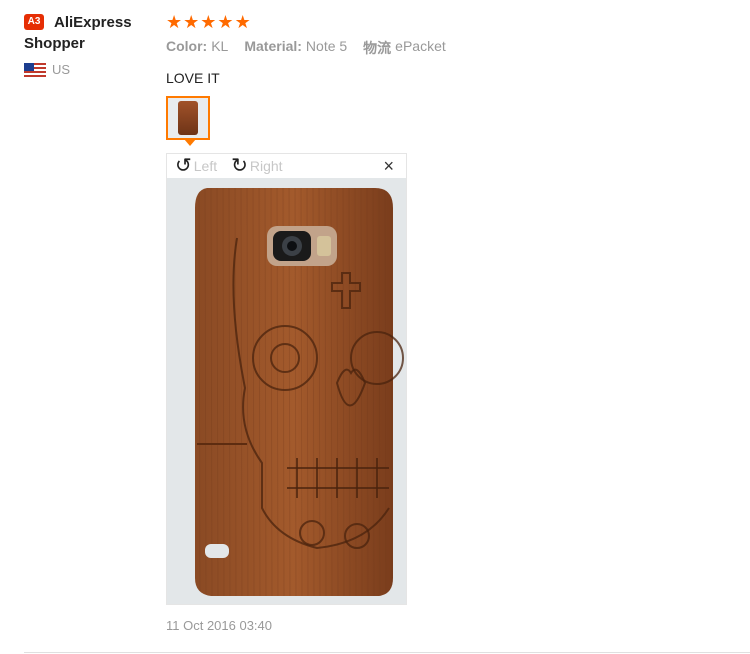 The height and width of the screenshot is (654, 750). I want to click on star-rating: ★ ★ ★ ★ ★, so click(446, 22).